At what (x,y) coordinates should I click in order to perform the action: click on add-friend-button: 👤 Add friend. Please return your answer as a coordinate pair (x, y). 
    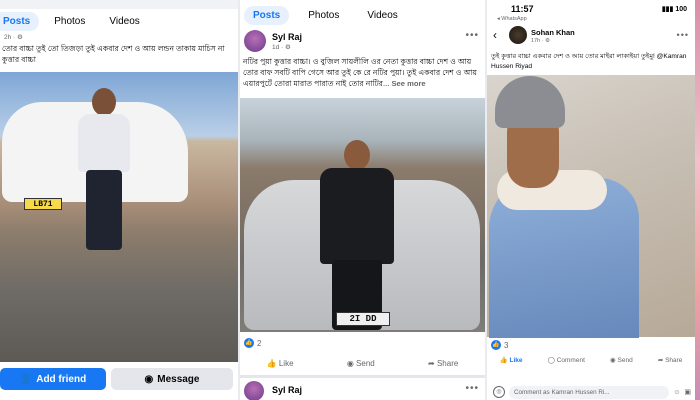
    Looking at the image, I should click on (53, 379).